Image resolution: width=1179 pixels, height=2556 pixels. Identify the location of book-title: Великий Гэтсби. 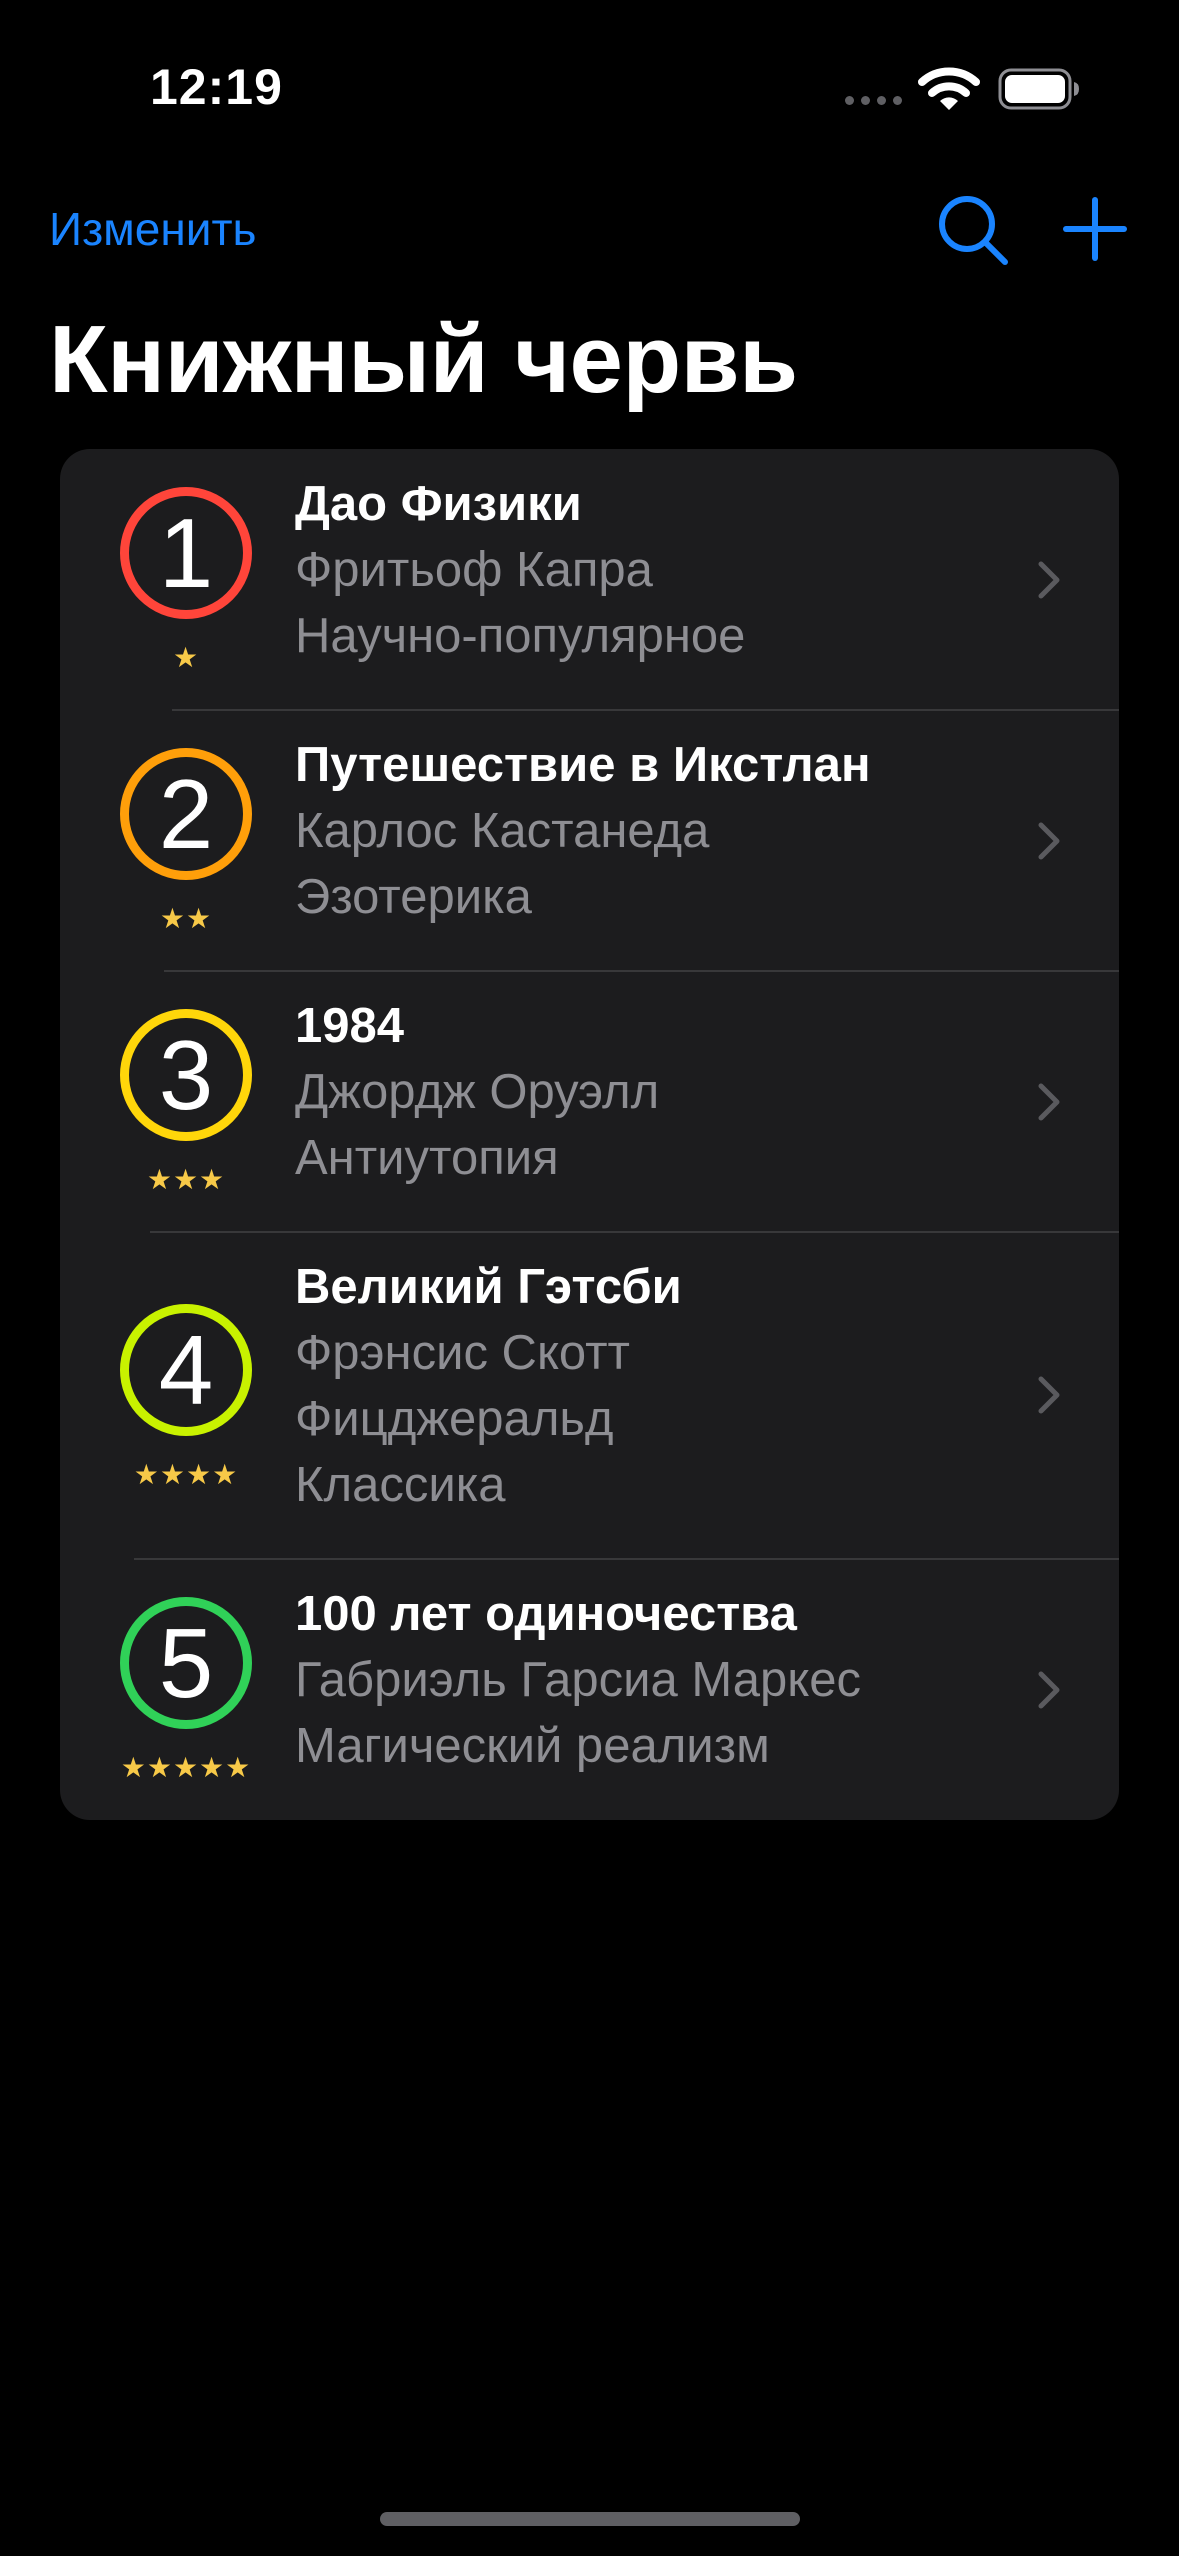
(488, 1287).